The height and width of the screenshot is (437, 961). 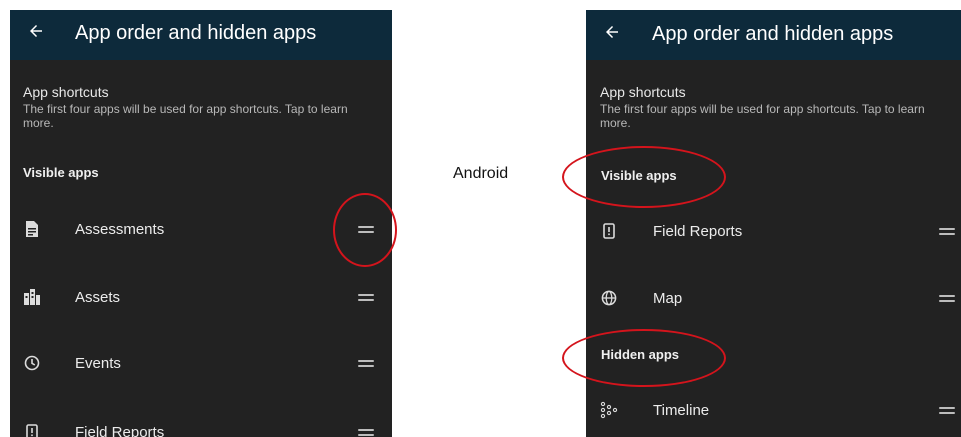 I want to click on app-row-timeline: Timeline, so click(x=773, y=410).